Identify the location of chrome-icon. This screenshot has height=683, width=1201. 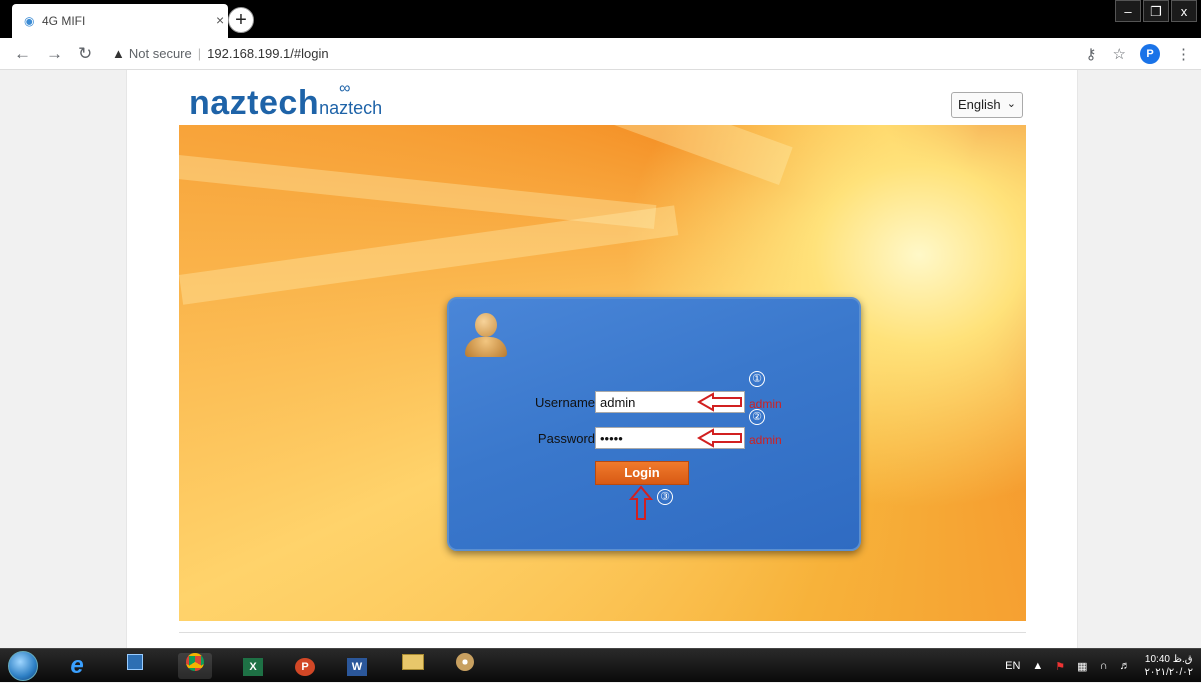
(195, 666).